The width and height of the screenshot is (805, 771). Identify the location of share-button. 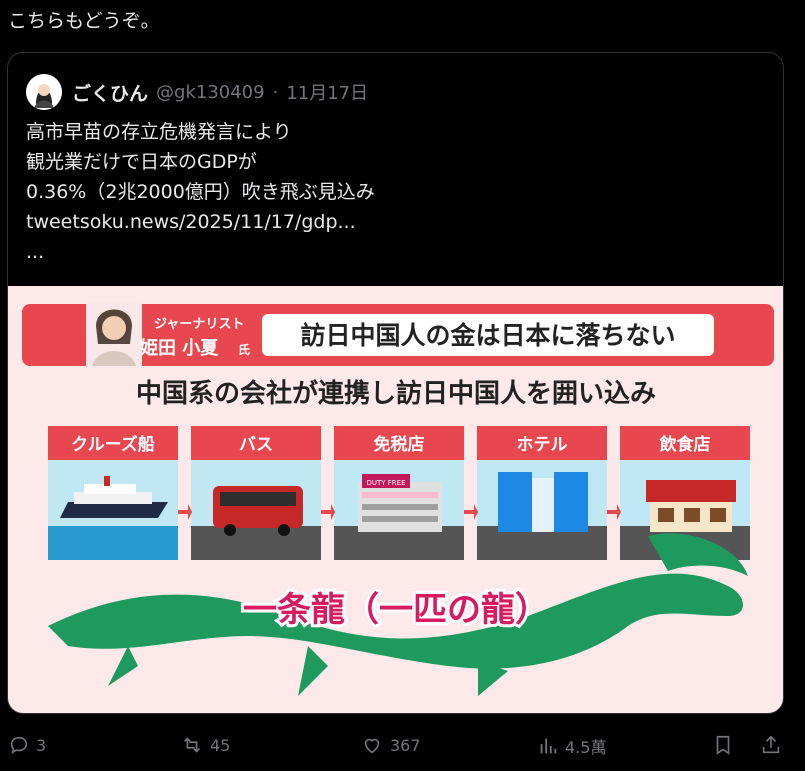
(771, 745).